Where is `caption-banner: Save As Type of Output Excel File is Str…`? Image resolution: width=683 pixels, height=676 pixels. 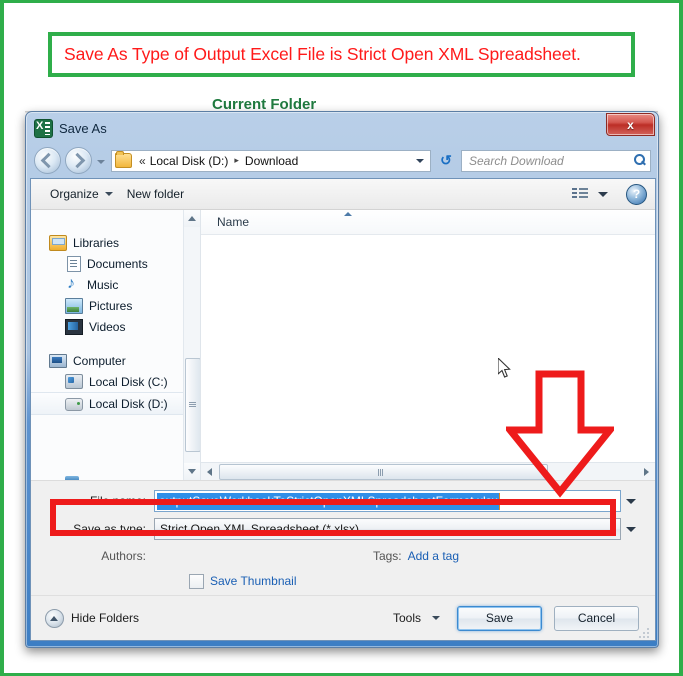
caption-banner: Save As Type of Output Excel File is Str… is located at coordinates (341, 54).